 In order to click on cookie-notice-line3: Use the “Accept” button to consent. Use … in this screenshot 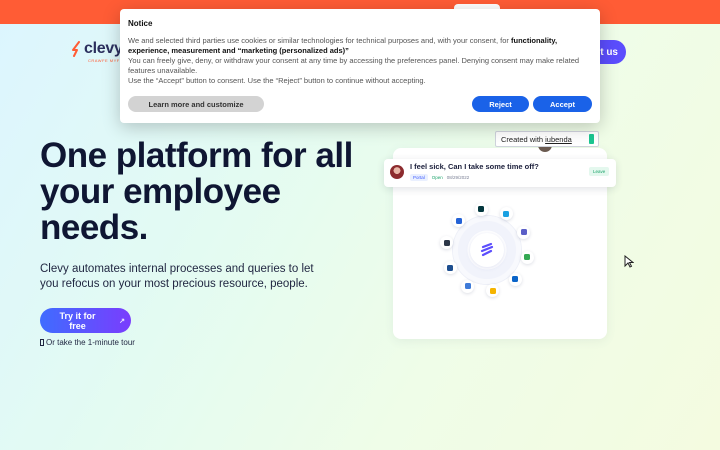, I will do `click(277, 80)`.